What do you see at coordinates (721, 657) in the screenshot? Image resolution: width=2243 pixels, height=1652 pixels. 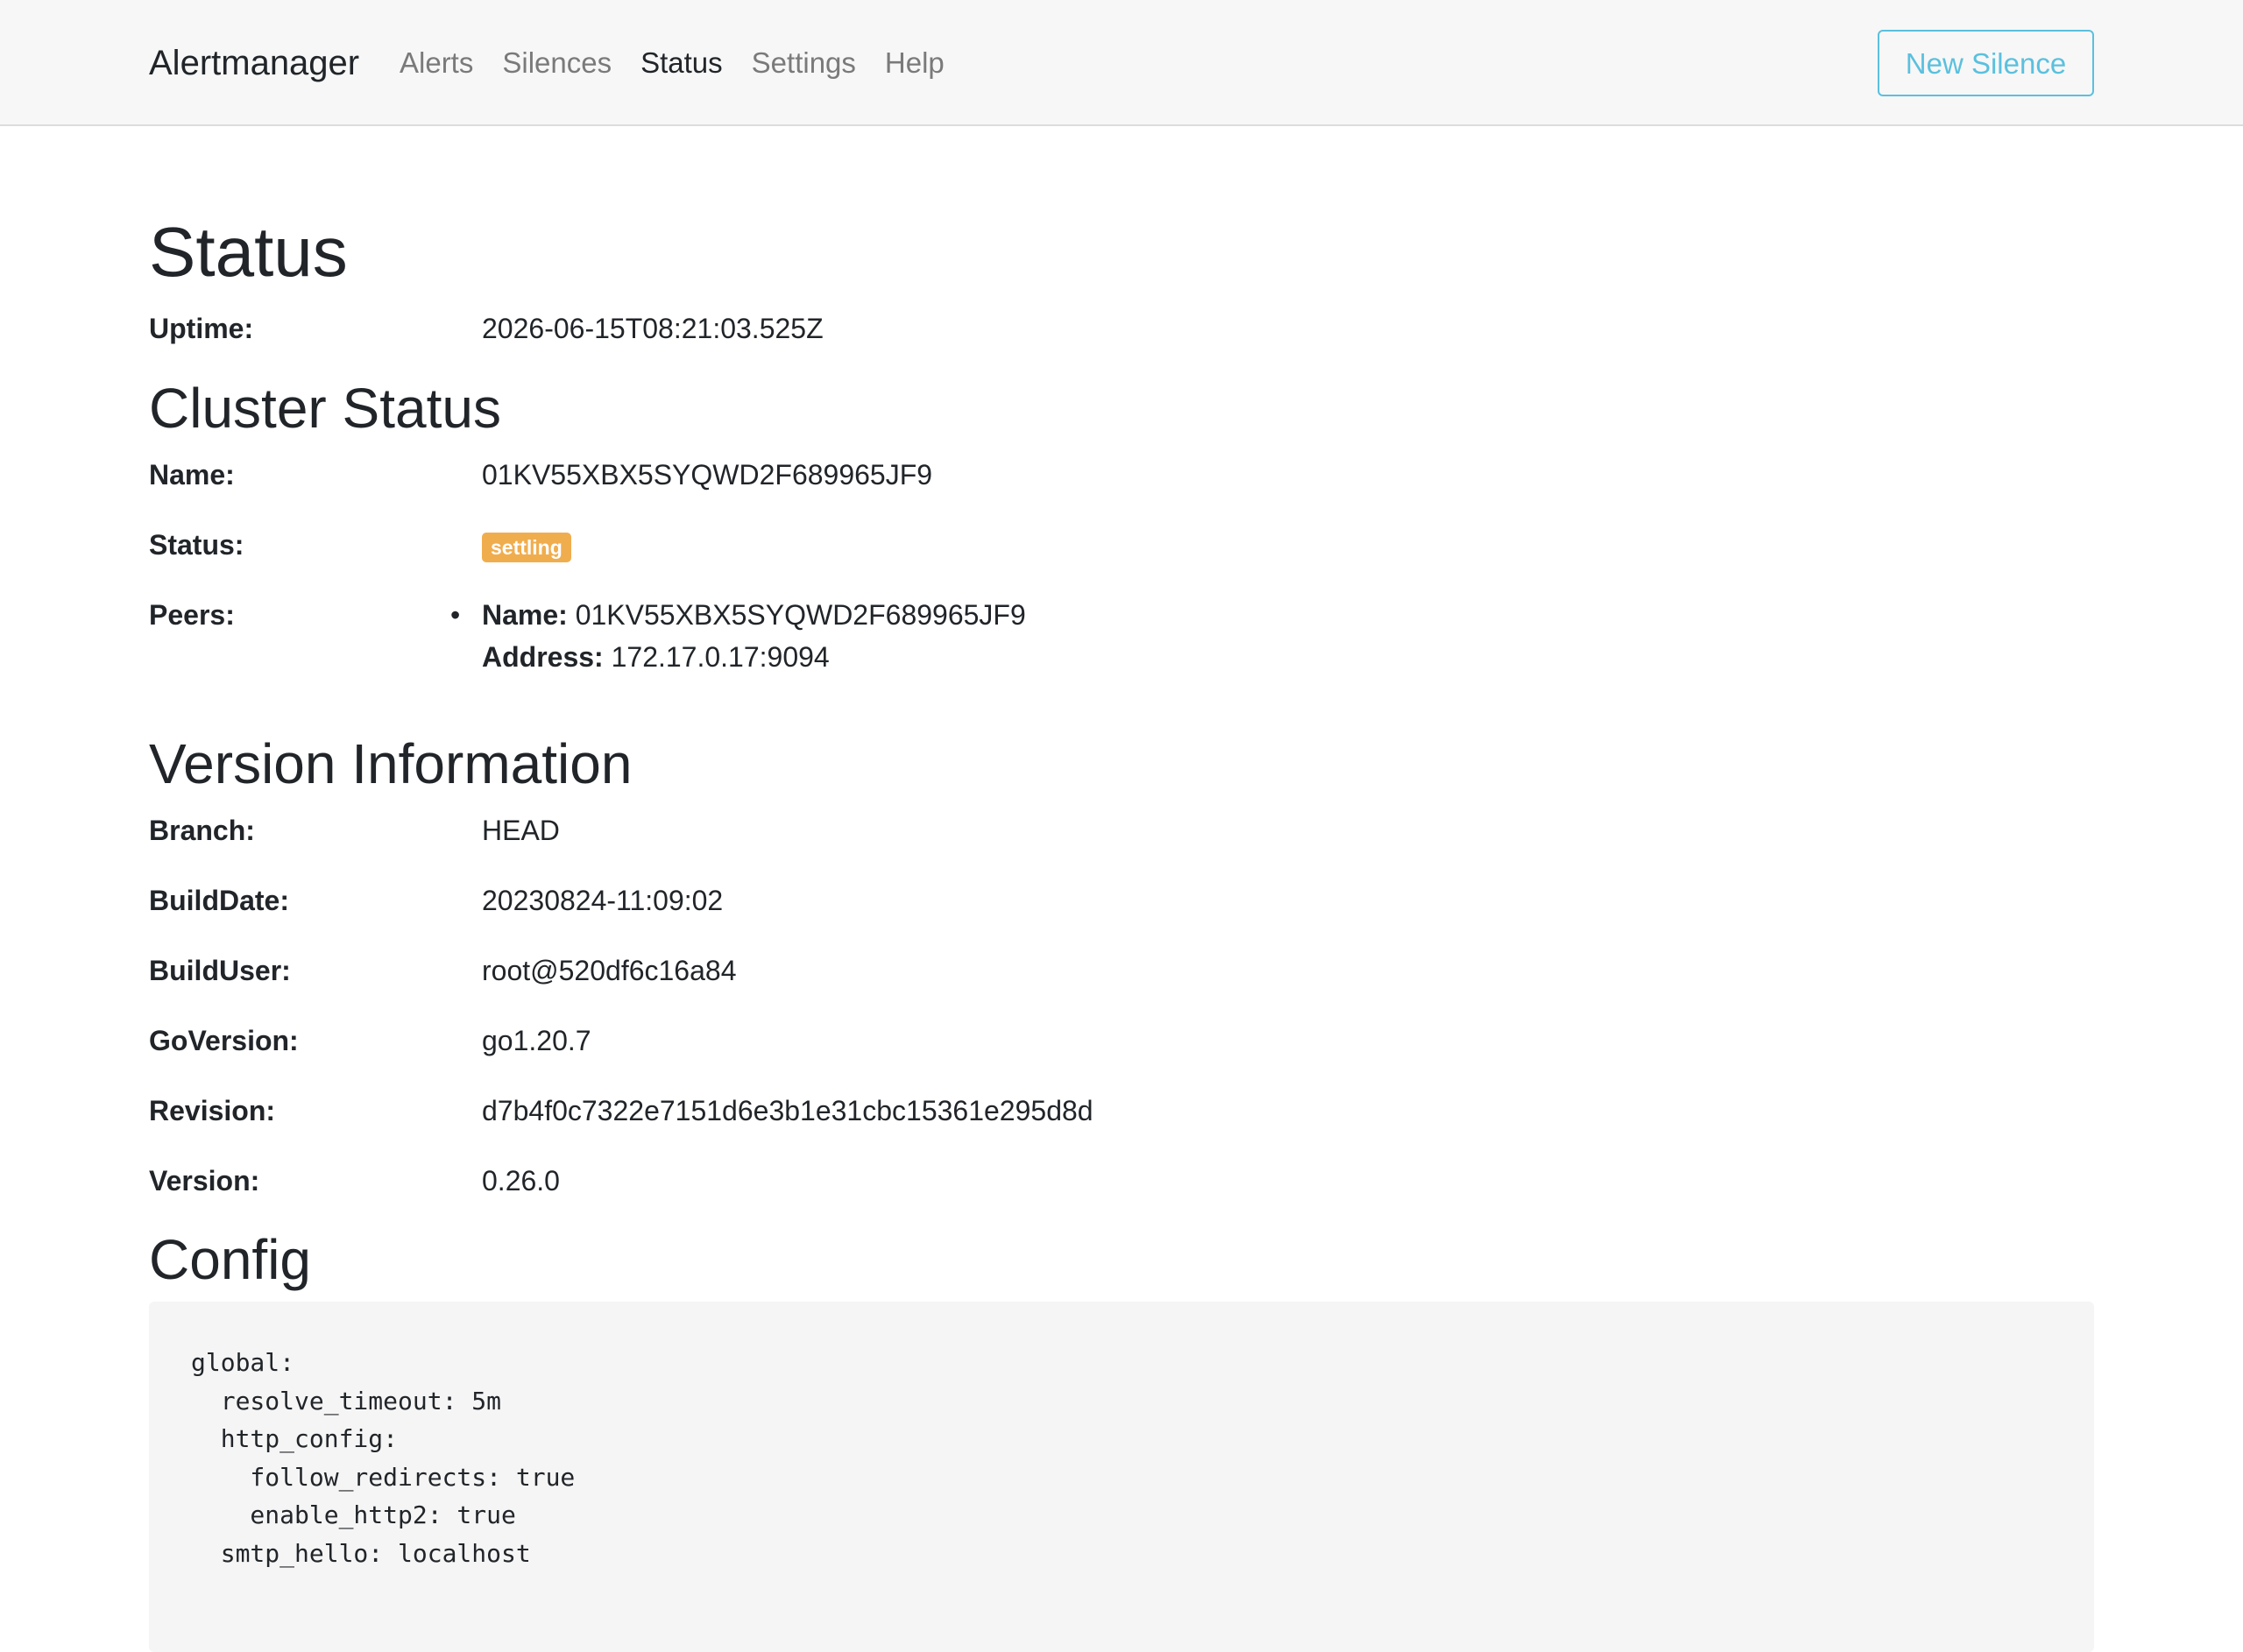 I see `peer-address-value: 172.17.0.17:9094` at bounding box center [721, 657].